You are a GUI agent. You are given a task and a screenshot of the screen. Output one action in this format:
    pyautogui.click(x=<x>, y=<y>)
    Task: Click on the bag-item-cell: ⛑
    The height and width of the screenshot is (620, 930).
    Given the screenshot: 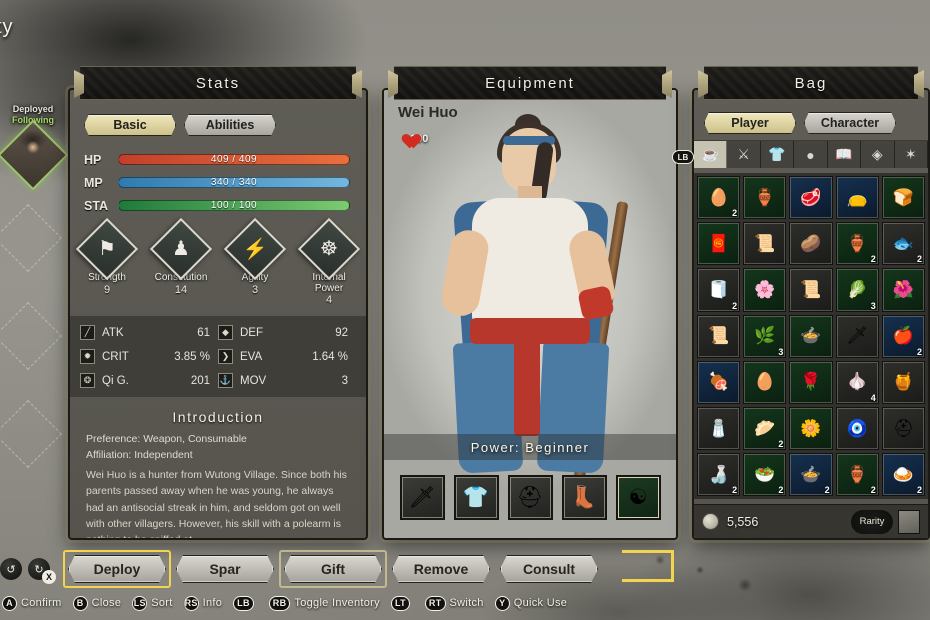 What is the action you would take?
    pyautogui.click(x=903, y=429)
    